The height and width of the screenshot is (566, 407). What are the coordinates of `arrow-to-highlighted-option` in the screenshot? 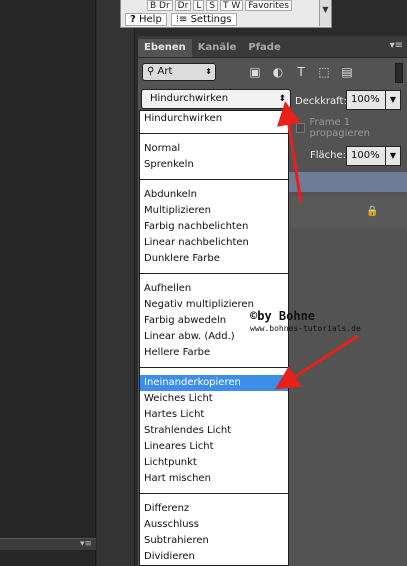 It's located at (316, 362).